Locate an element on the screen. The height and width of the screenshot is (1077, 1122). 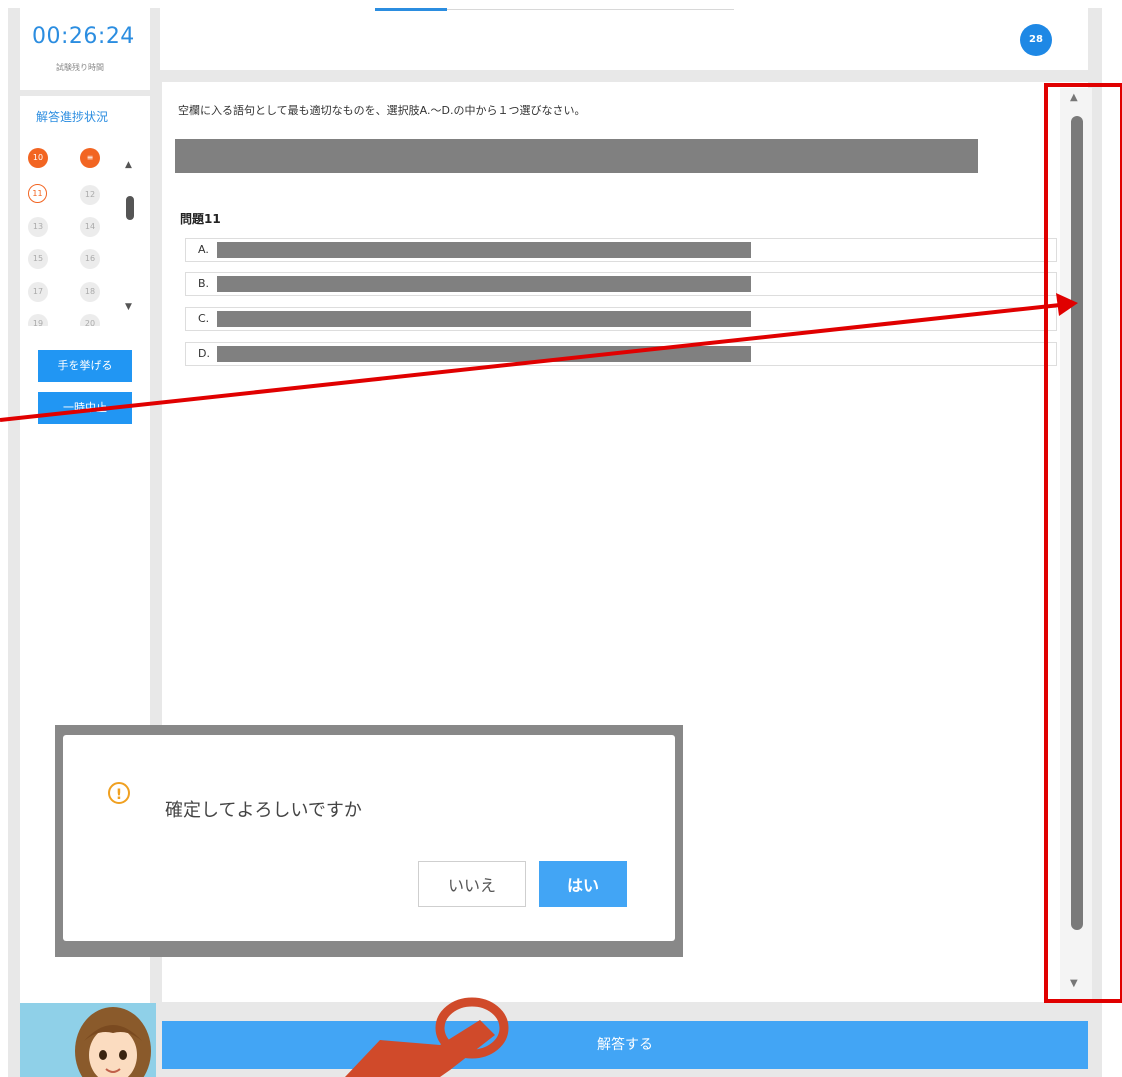
annotation-arrow-line is located at coordinates (530, 362).